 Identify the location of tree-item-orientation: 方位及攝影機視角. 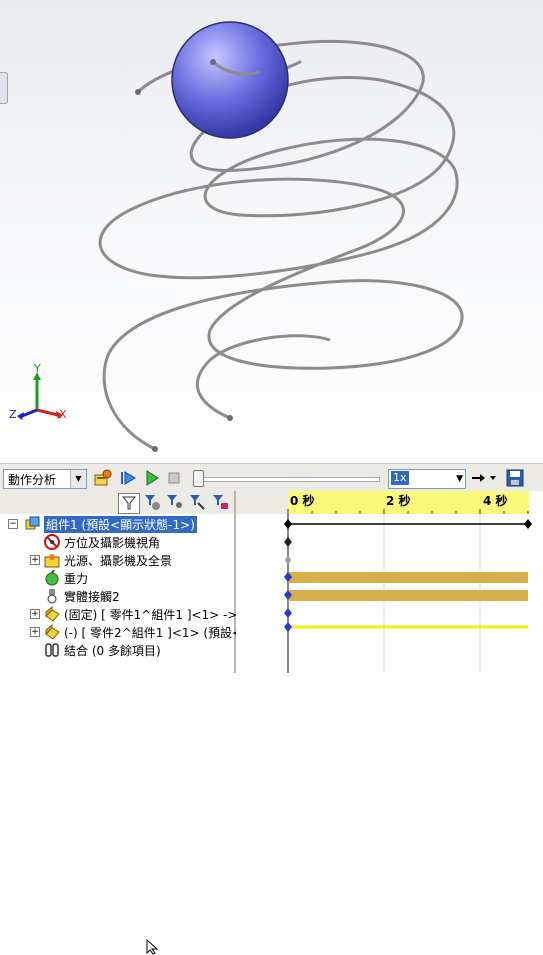
(117, 542).